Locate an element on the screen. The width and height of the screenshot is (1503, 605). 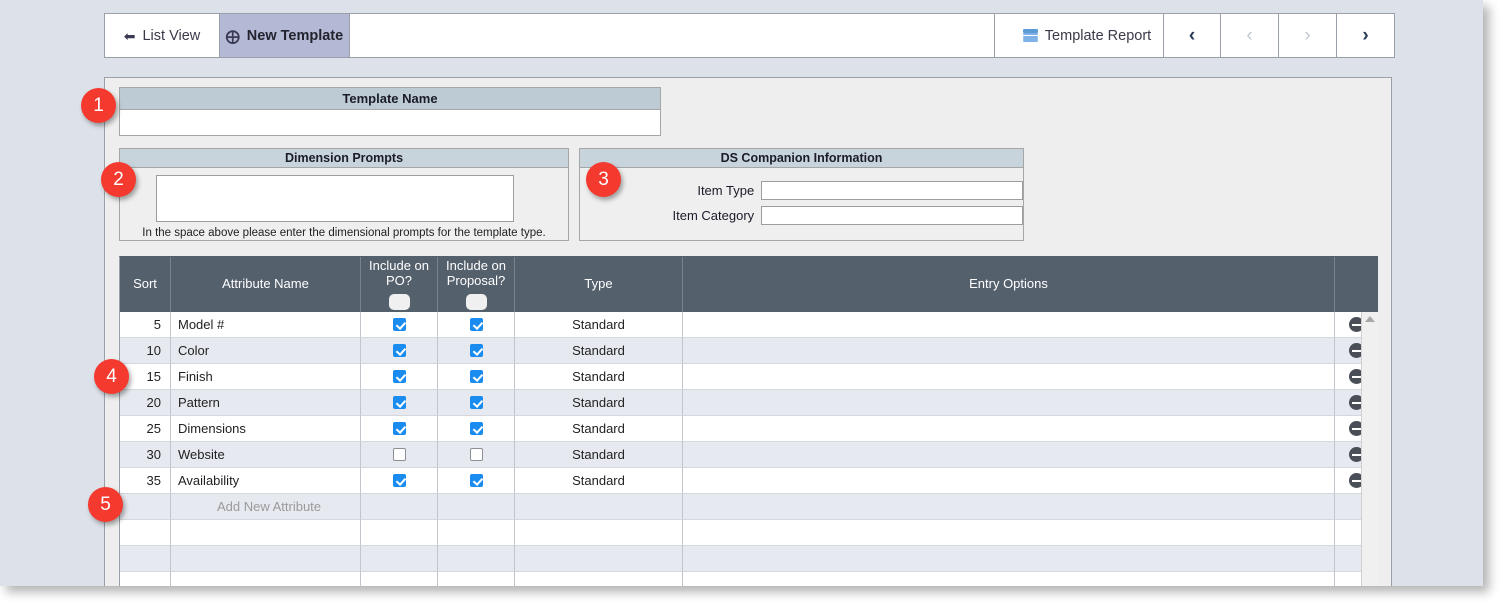
column-header-include-on-proposal-line2: Proposal? is located at coordinates (476, 280).